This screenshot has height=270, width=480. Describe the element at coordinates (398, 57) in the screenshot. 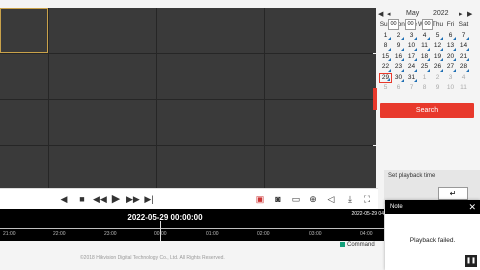

I see `calendar-day: 16` at that location.